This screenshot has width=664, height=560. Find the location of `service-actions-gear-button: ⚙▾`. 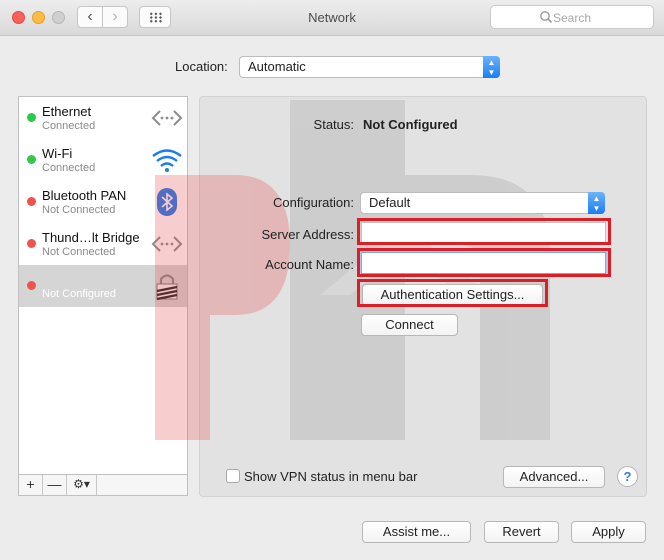

service-actions-gear-button: ⚙▾ is located at coordinates (82, 485).